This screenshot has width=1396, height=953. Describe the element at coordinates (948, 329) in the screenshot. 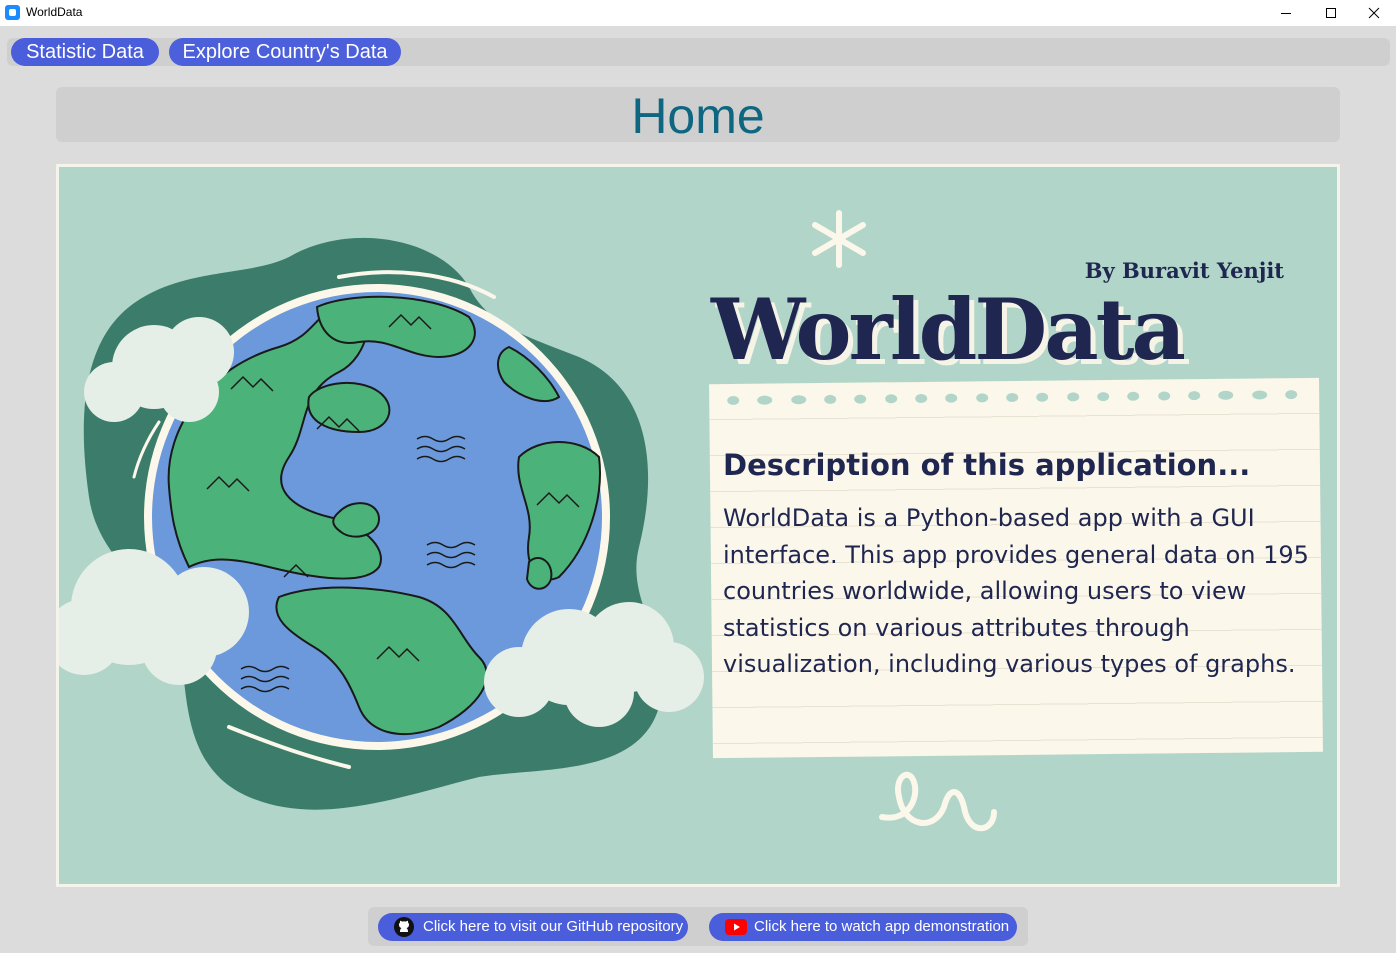

I see `brand-title: WorldData` at that location.